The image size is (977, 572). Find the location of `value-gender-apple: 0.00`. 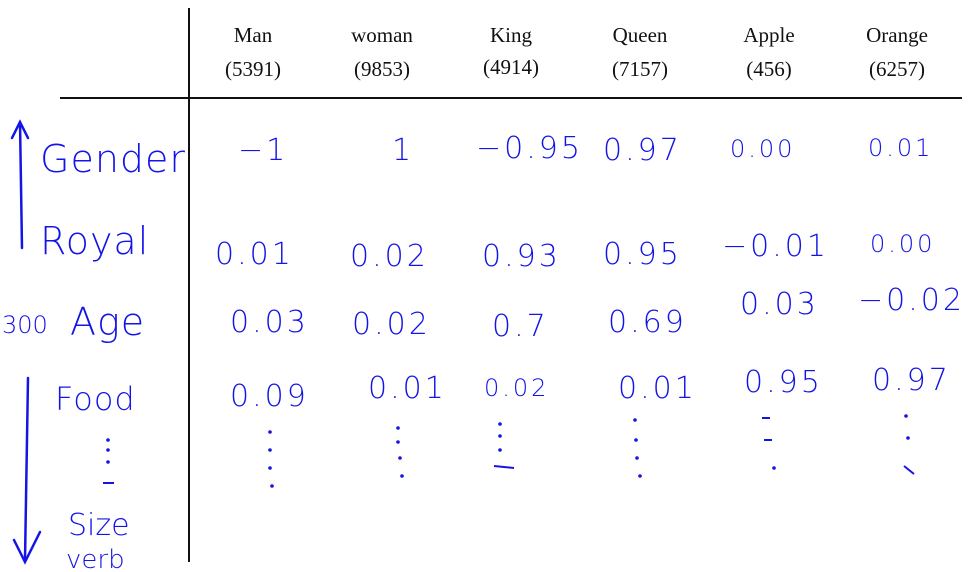

value-gender-apple: 0.00 is located at coordinates (762, 149).